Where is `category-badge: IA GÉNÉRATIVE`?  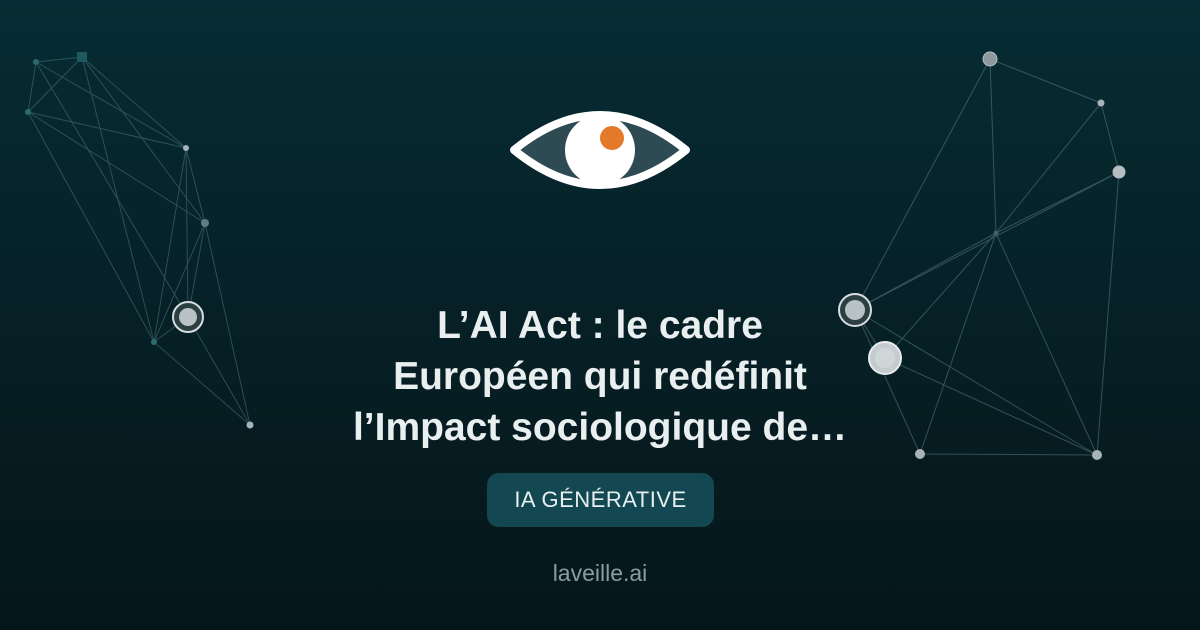
category-badge: IA GÉNÉRATIVE is located at coordinates (600, 500).